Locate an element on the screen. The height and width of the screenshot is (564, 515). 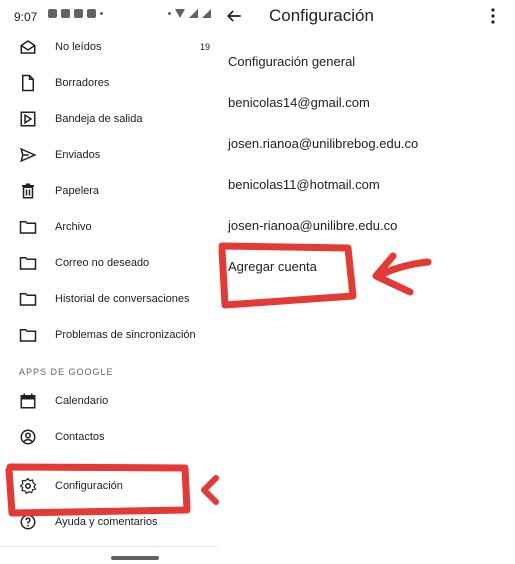
settings-row-account: benicolas14@gmail.com is located at coordinates (366, 102).